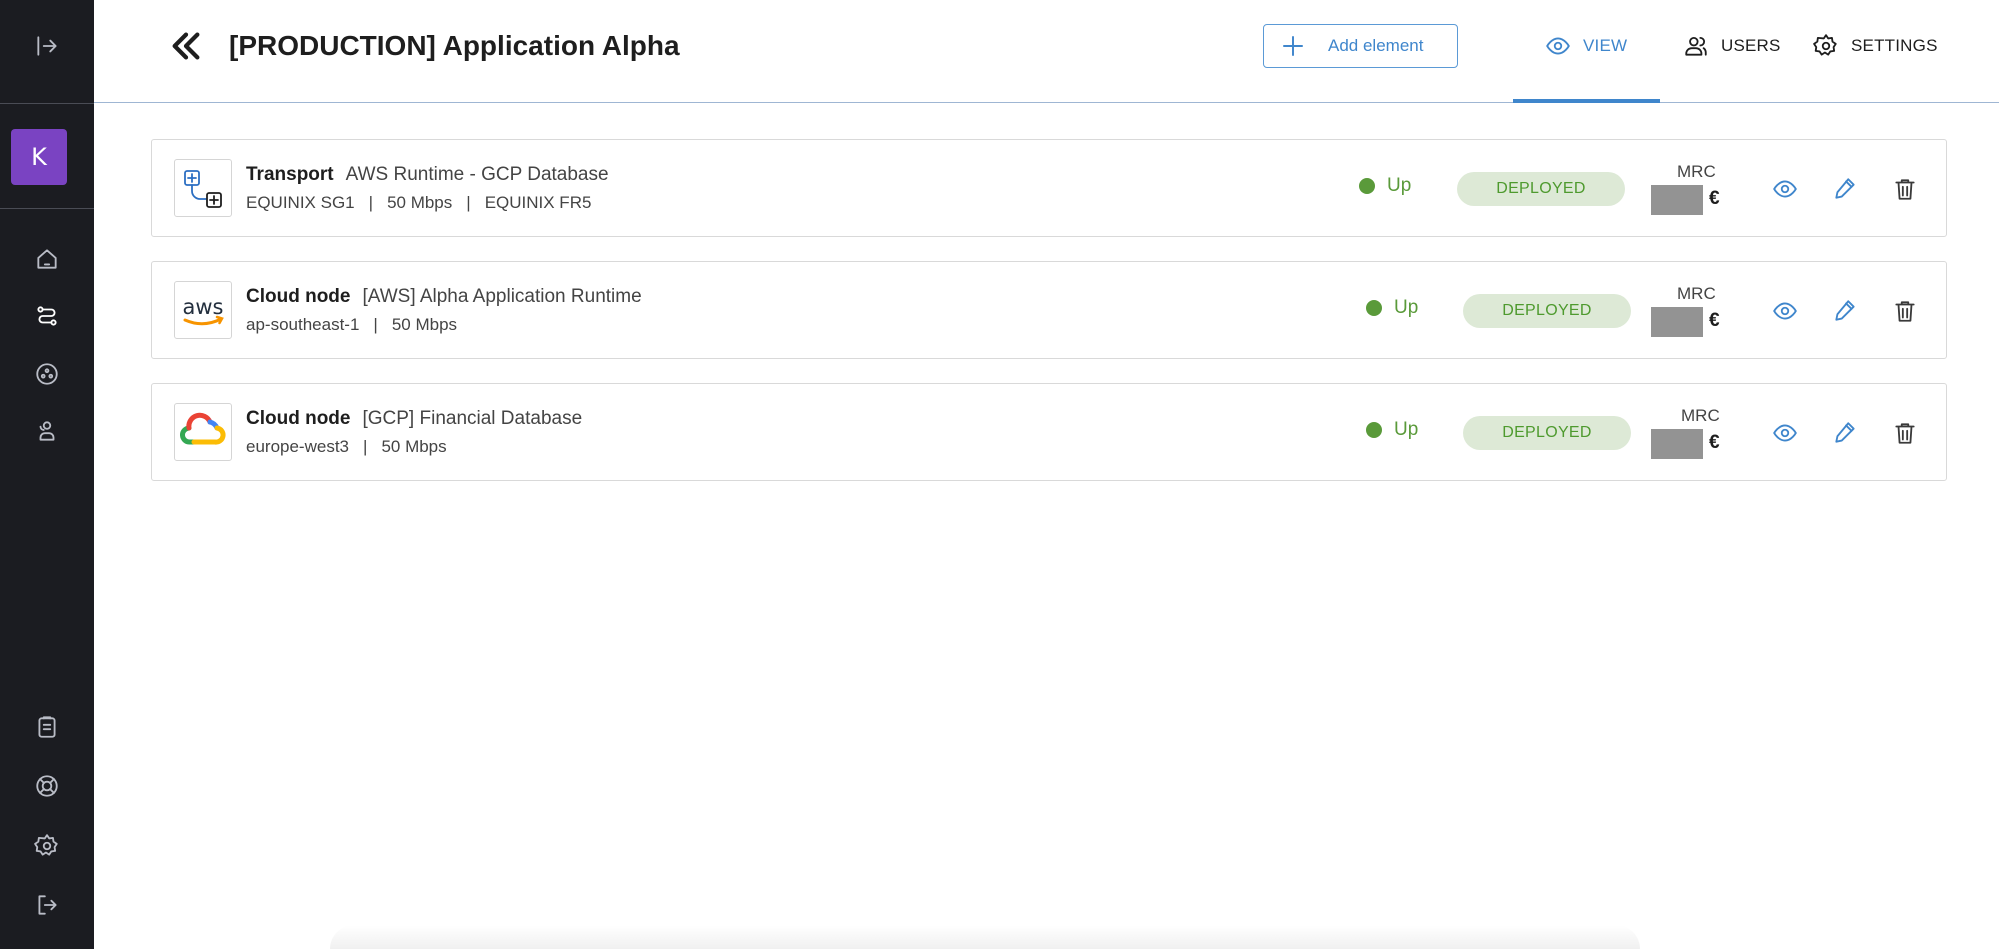  I want to click on expand-icon, so click(47, 46).